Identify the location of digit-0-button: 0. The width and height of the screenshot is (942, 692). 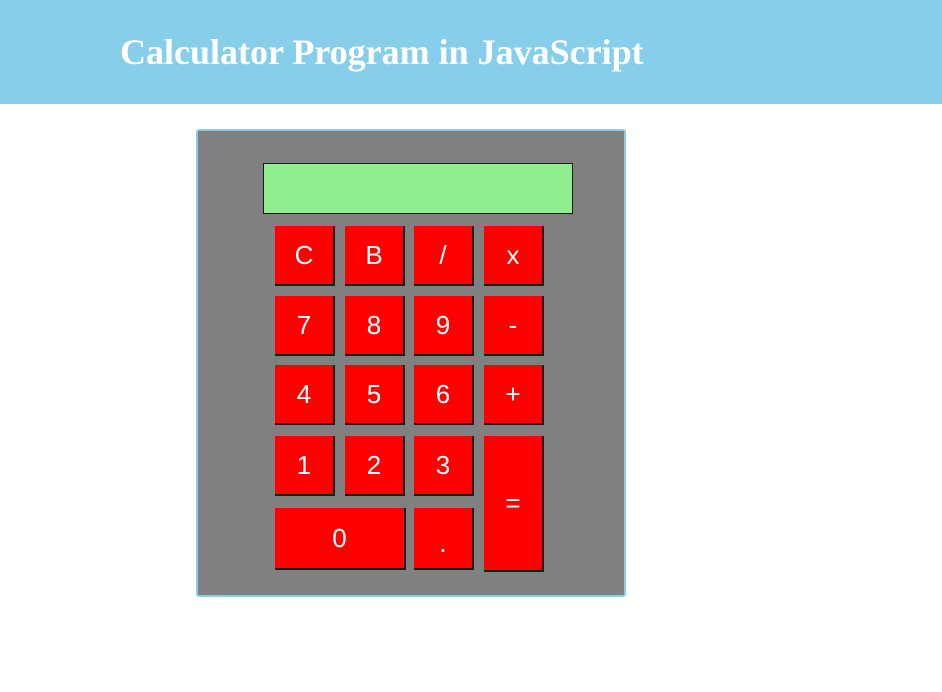
(340, 539).